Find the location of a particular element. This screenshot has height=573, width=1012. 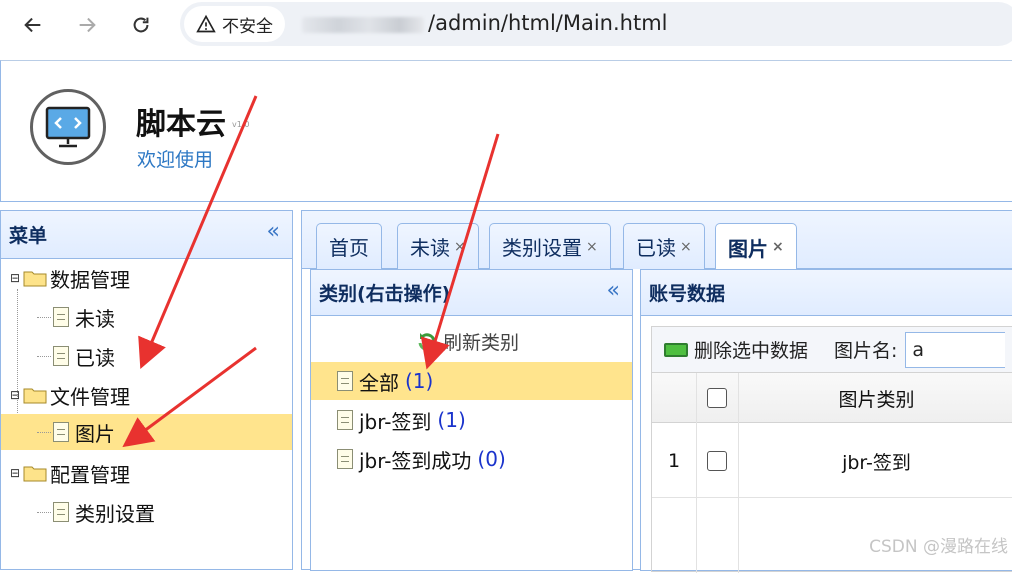

tree-item-read: 已读 is located at coordinates (146, 356).